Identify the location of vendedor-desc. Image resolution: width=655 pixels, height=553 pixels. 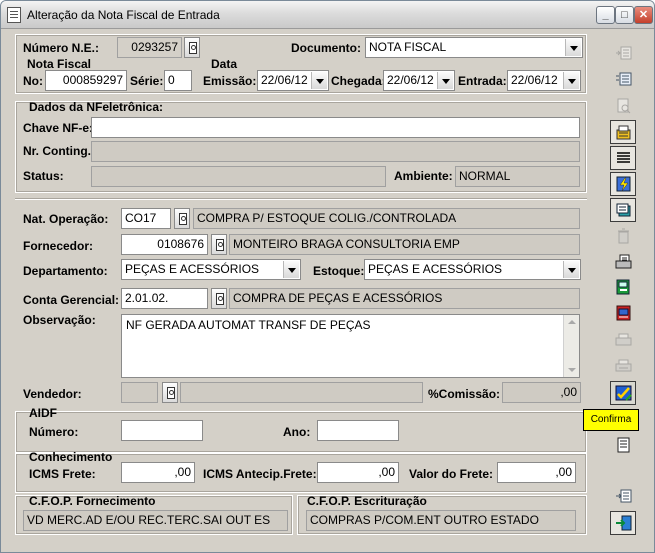
(301, 392).